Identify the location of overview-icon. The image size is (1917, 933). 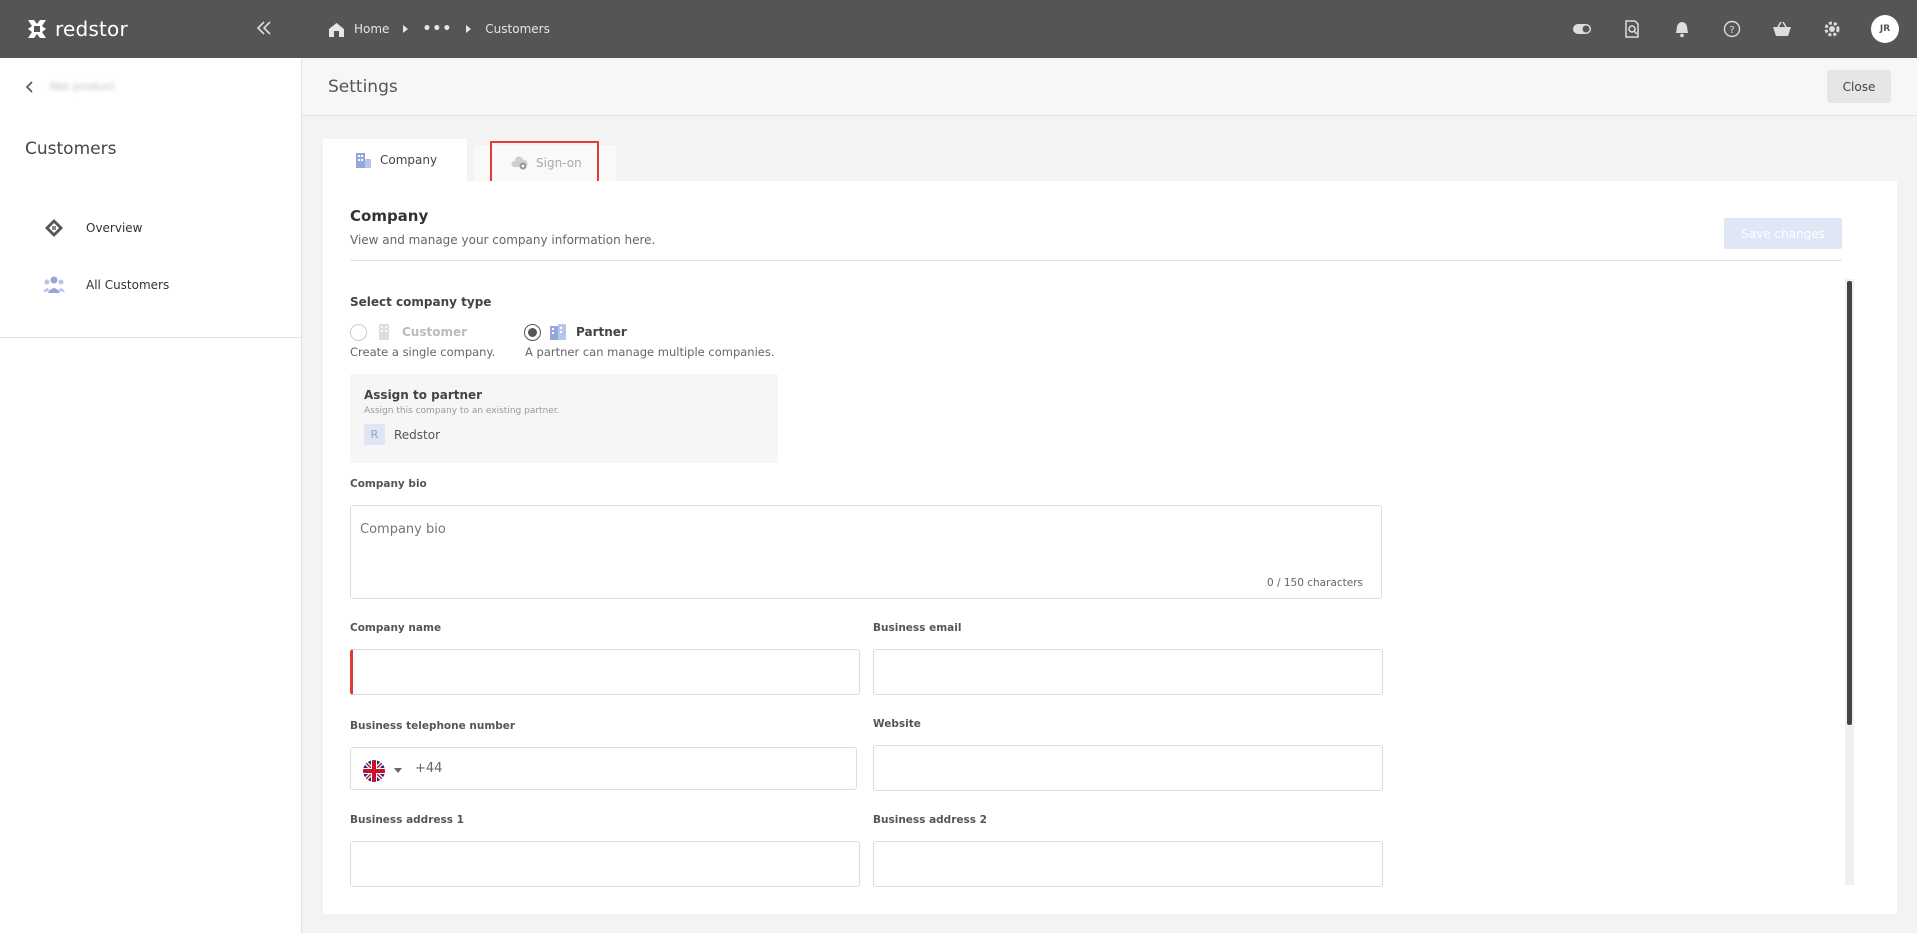
(54, 228).